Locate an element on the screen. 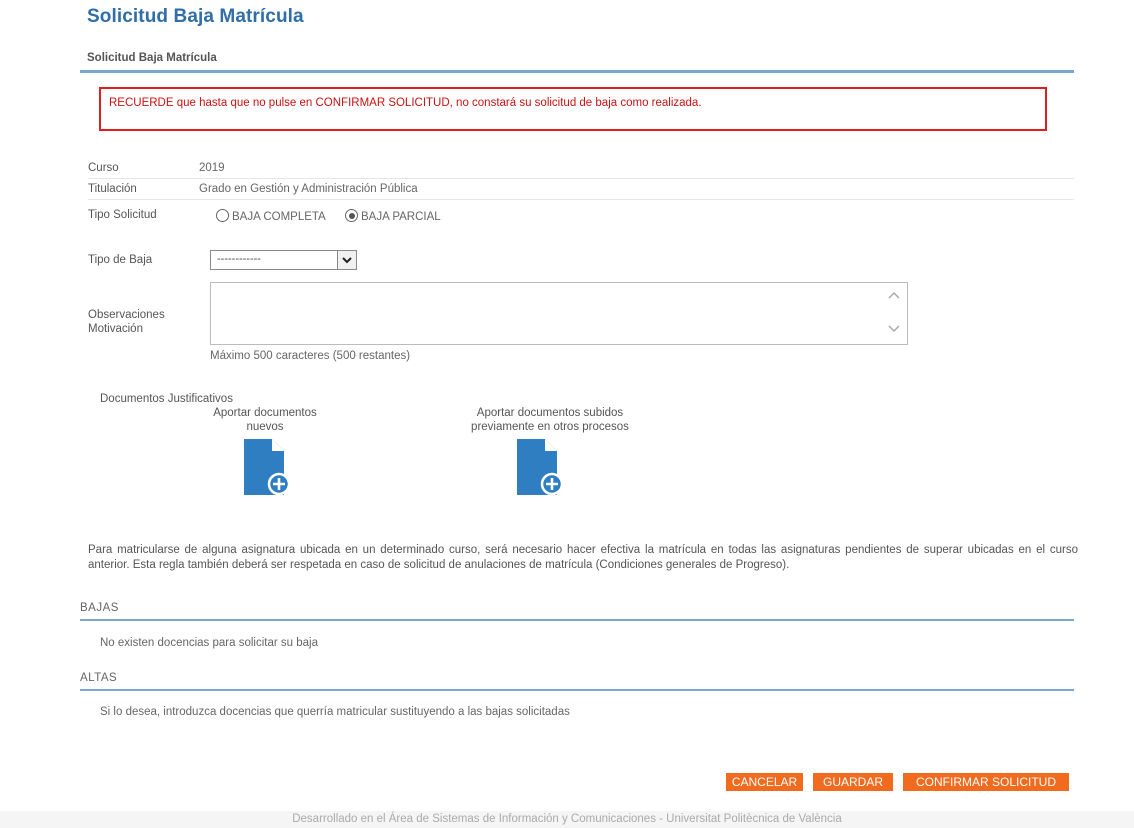 The height and width of the screenshot is (828, 1134). bajas-title: BAJAS is located at coordinates (99, 608).